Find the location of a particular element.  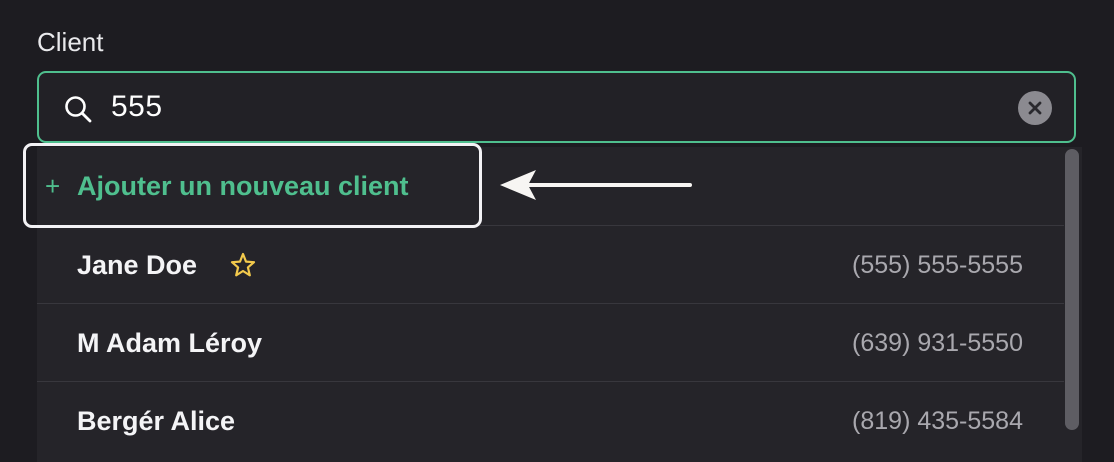

annotation-highlight-box is located at coordinates (252, 185).